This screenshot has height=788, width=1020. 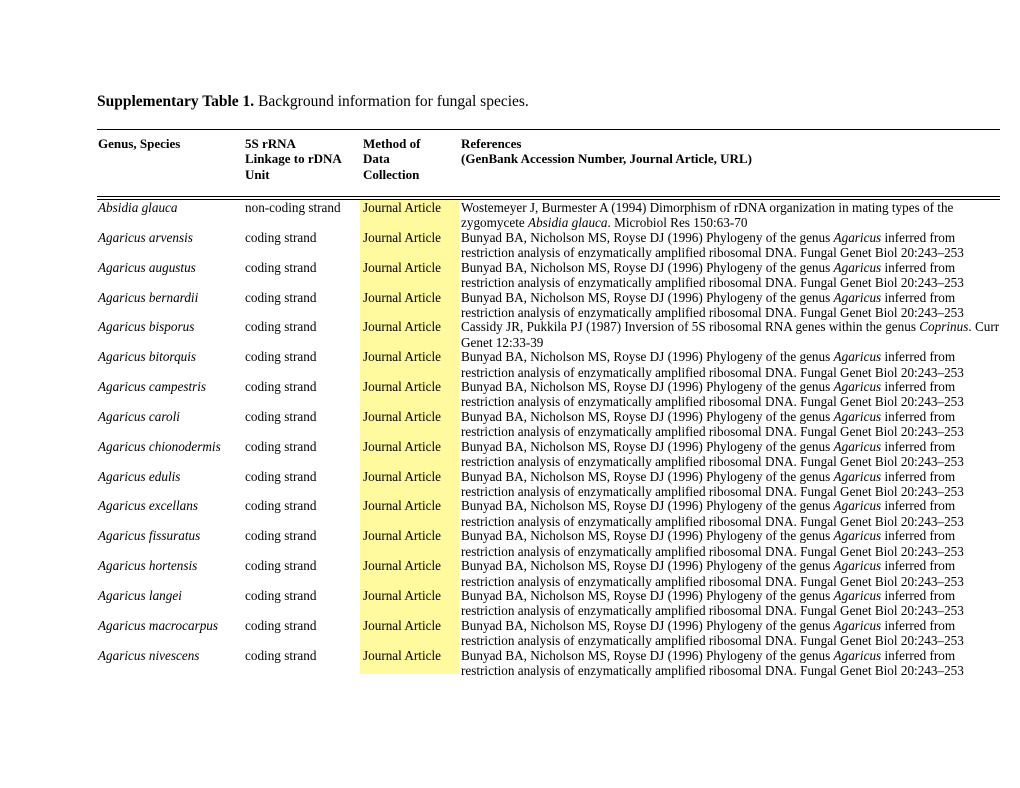 What do you see at coordinates (411, 159) in the screenshot?
I see `column-header-method: Method of Data Collection` at bounding box center [411, 159].